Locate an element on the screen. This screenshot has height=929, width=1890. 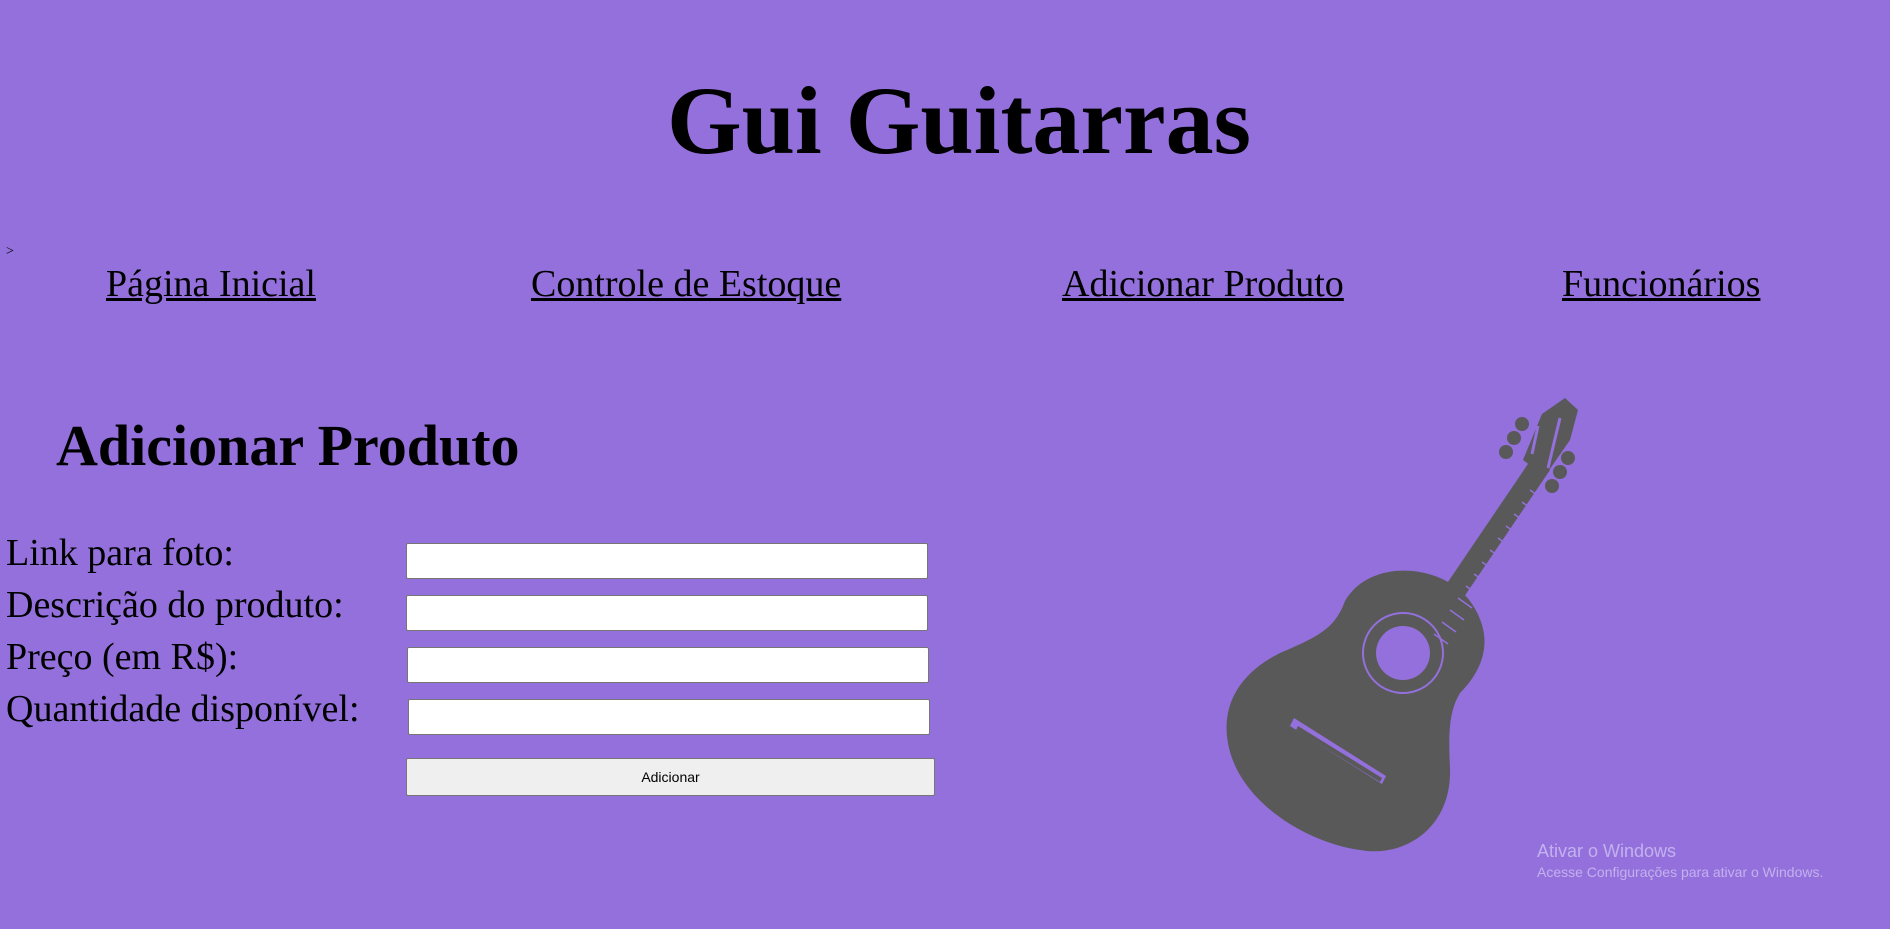
price-label: Preço (em R$): is located at coordinates (122, 657).